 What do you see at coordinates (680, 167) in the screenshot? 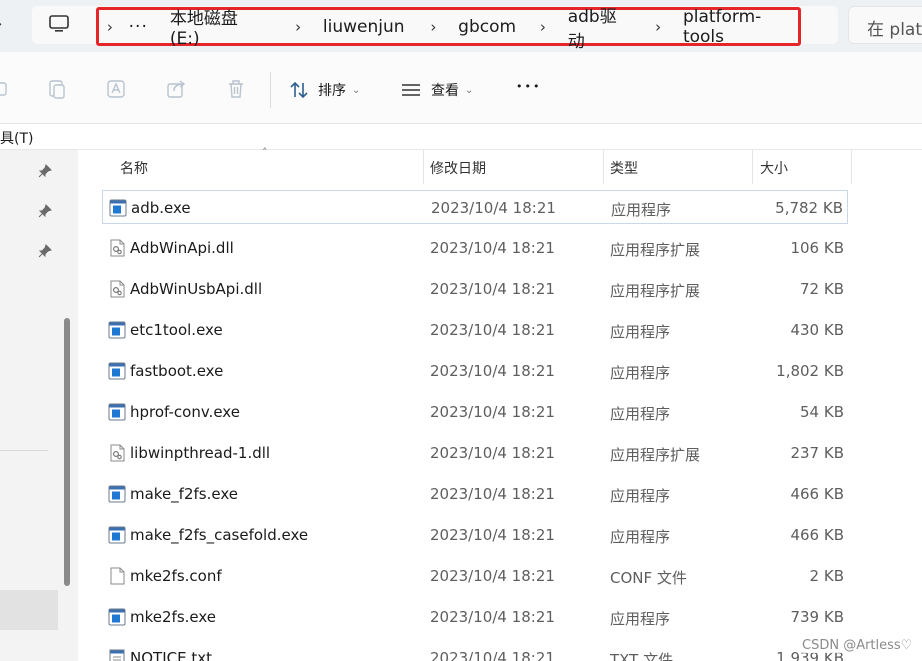
I see `column-header-type: 类型` at bounding box center [680, 167].